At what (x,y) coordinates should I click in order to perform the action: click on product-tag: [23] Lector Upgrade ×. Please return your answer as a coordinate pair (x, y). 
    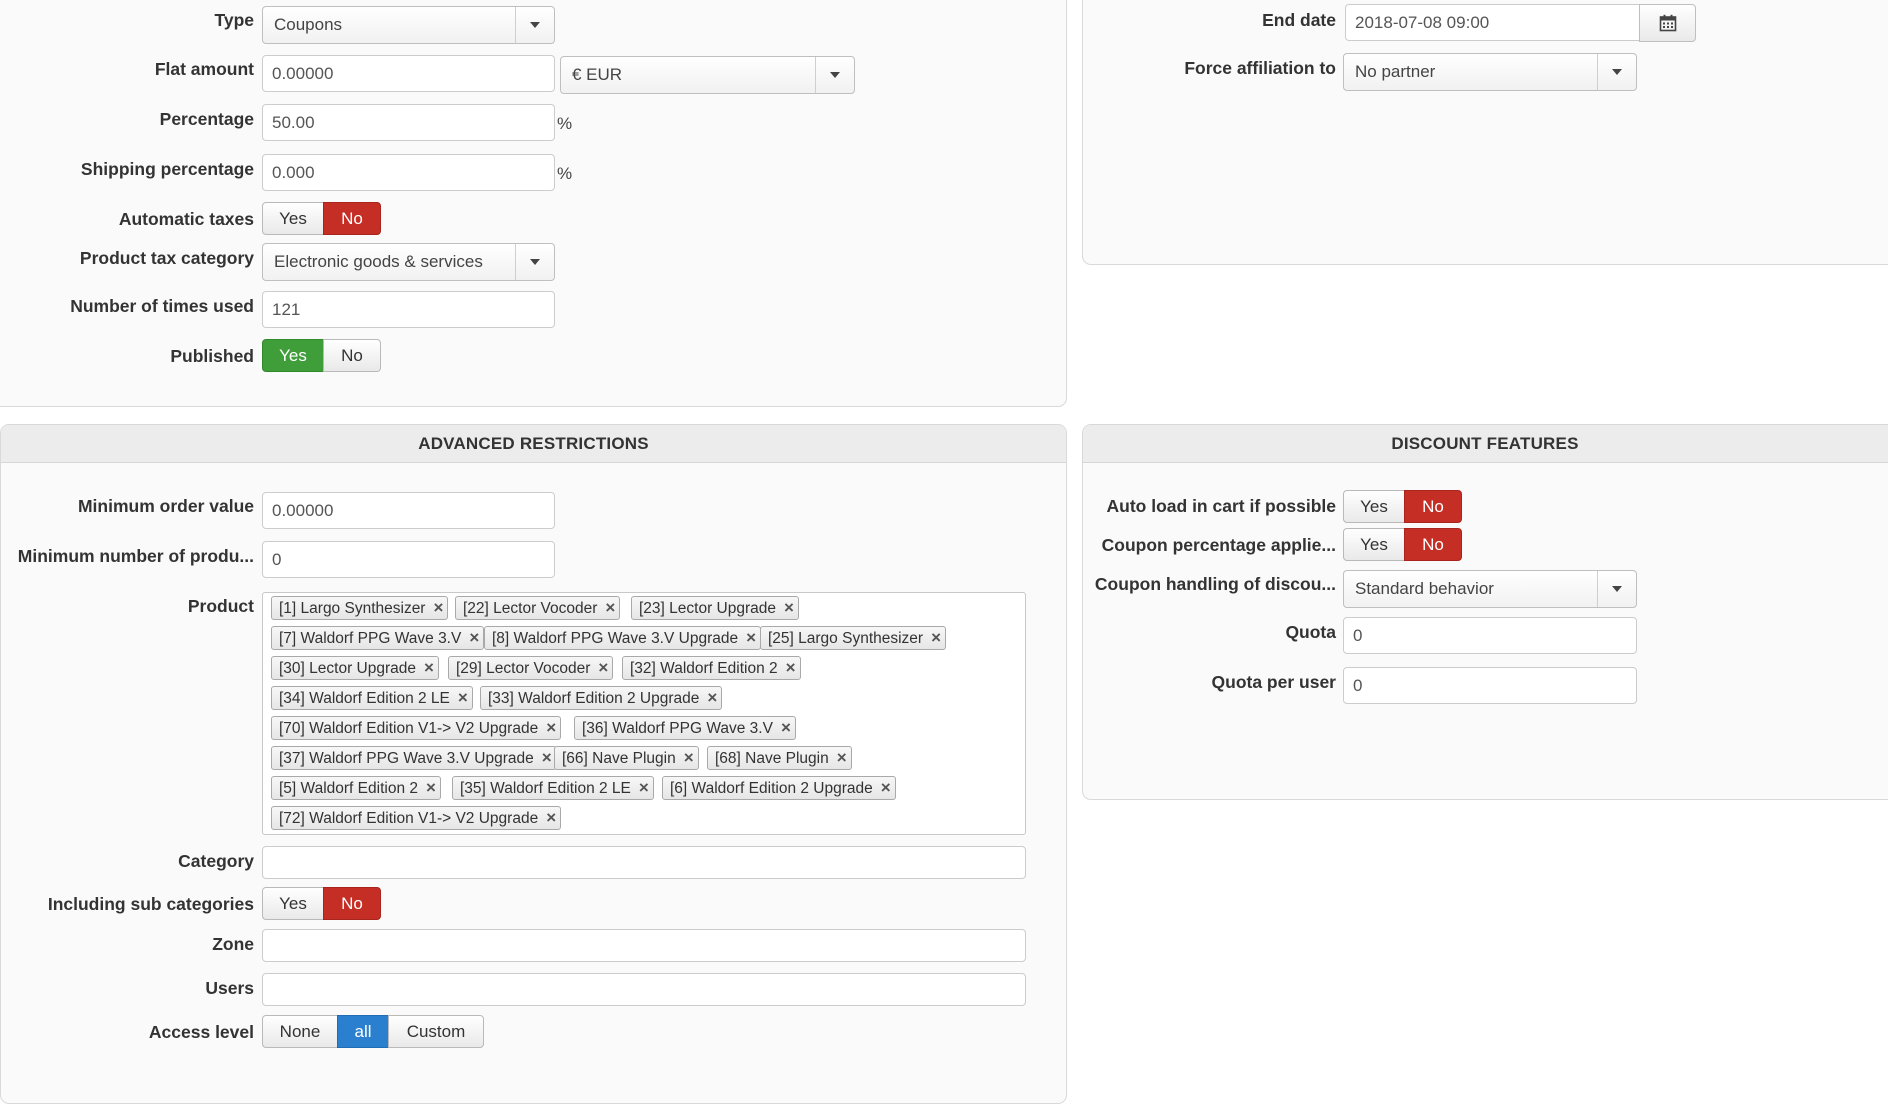
    Looking at the image, I should click on (715, 608).